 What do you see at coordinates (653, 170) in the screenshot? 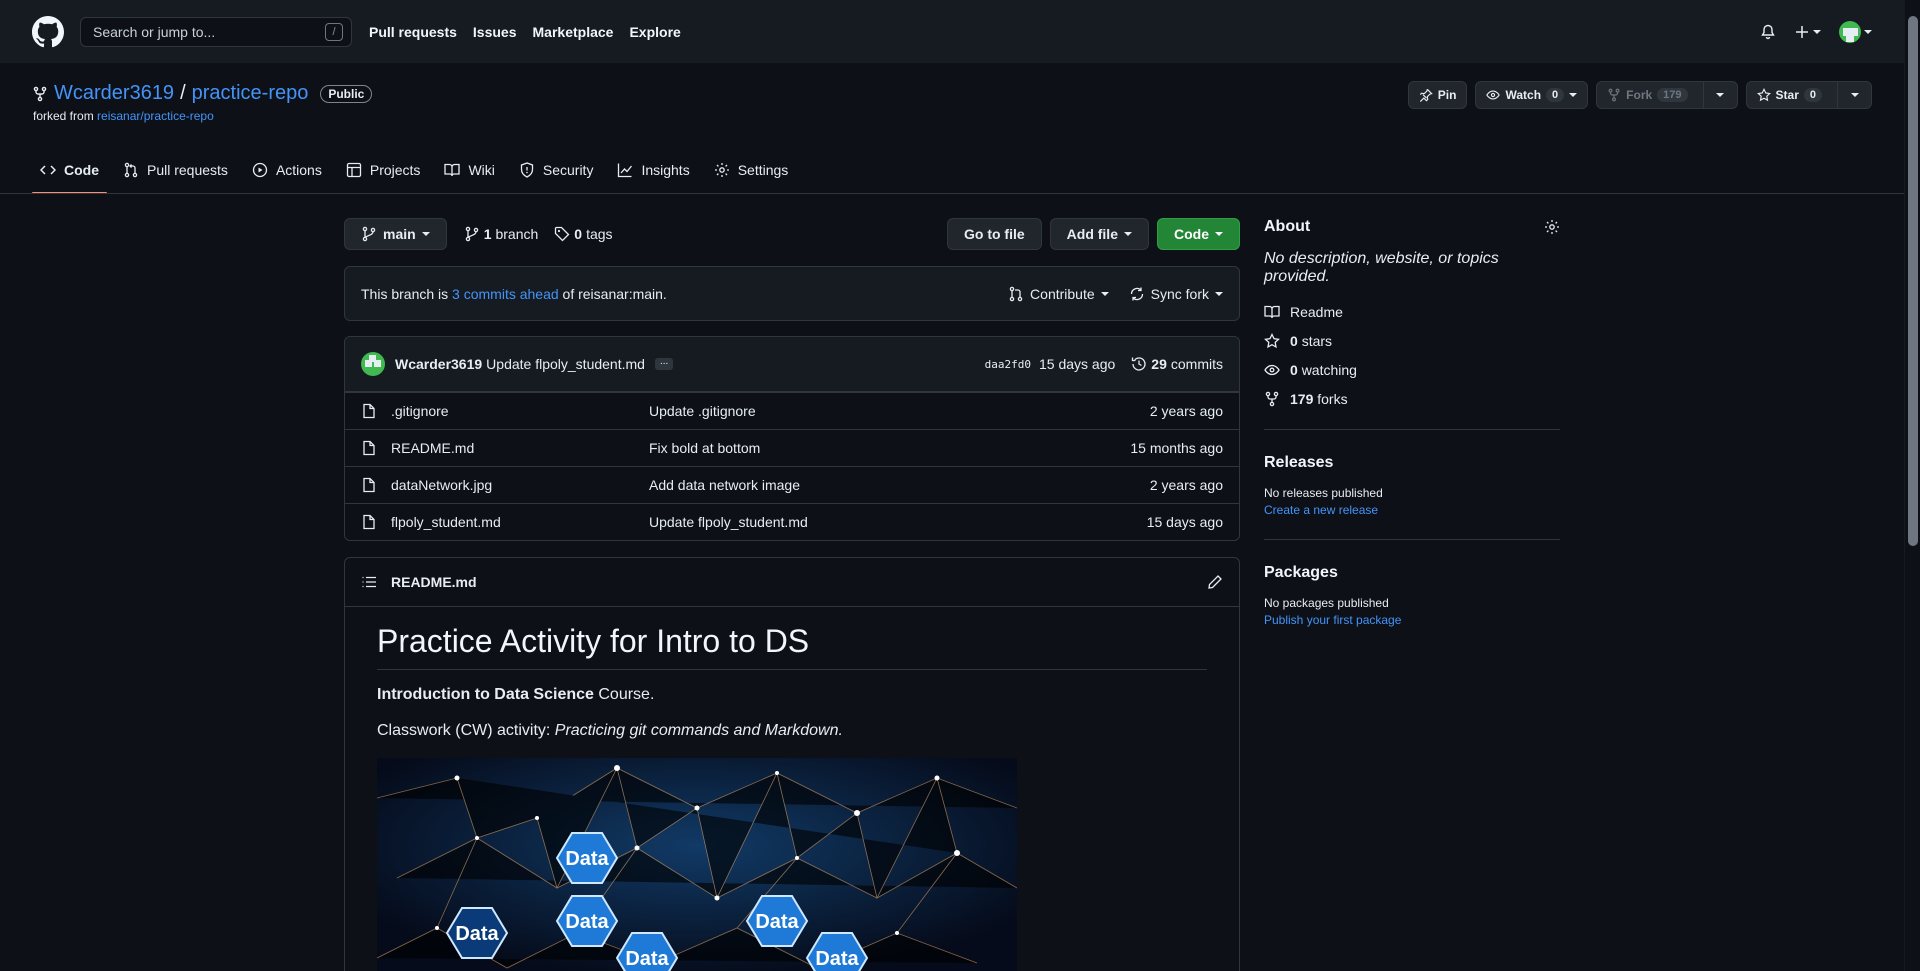
I see `tab-insights: Insights` at bounding box center [653, 170].